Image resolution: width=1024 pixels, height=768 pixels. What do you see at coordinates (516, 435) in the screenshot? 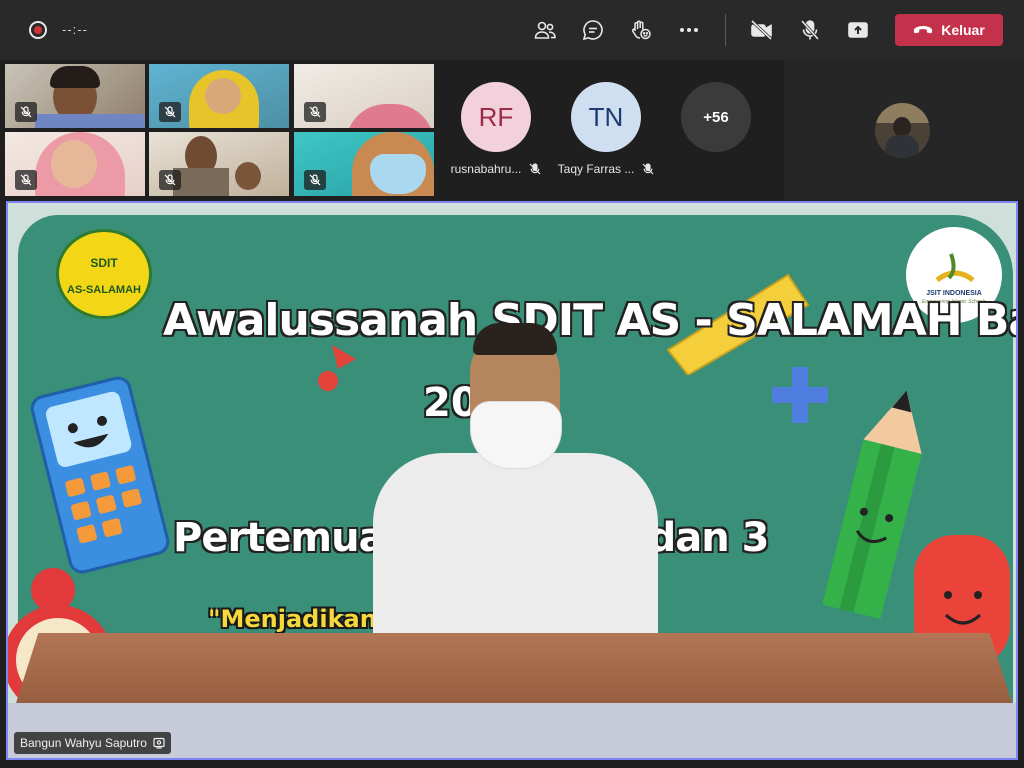
I see `presenter-face-mask` at bounding box center [516, 435].